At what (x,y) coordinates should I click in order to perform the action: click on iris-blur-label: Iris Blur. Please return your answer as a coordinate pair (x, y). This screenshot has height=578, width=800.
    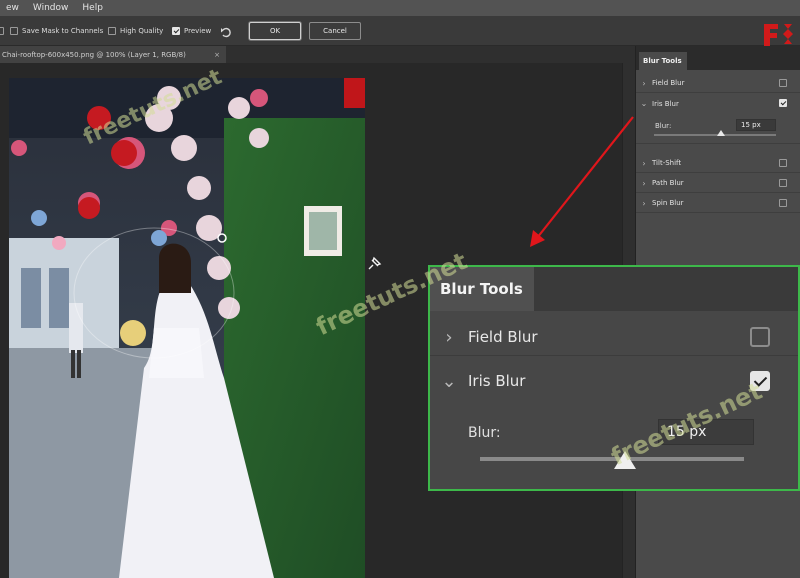
    Looking at the image, I should click on (665, 103).